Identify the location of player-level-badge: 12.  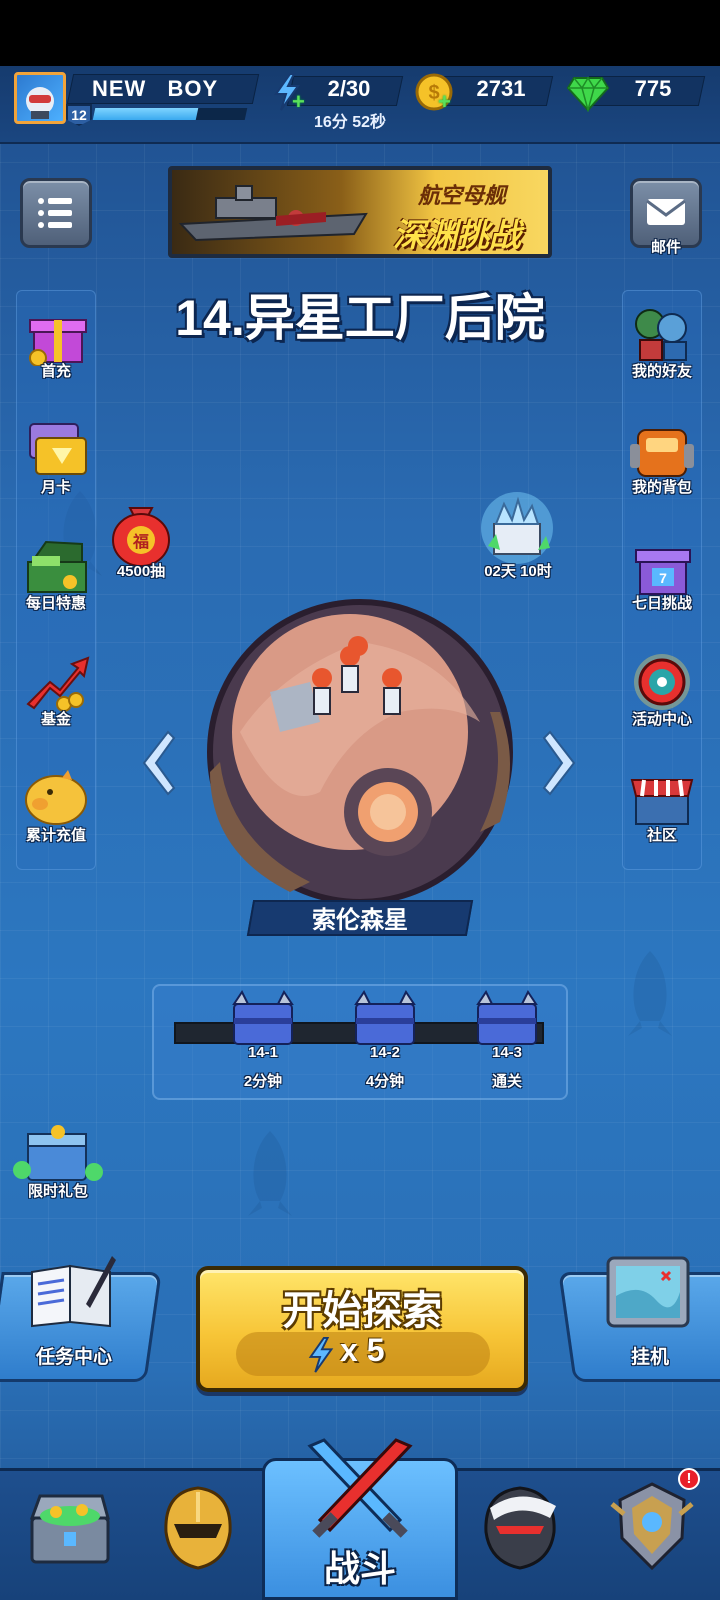
(79, 115).